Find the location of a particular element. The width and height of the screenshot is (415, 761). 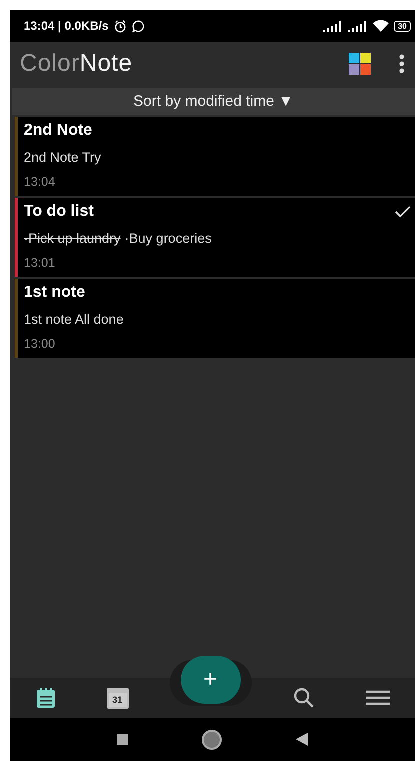

note-preview: 1st note All done is located at coordinates (74, 319).